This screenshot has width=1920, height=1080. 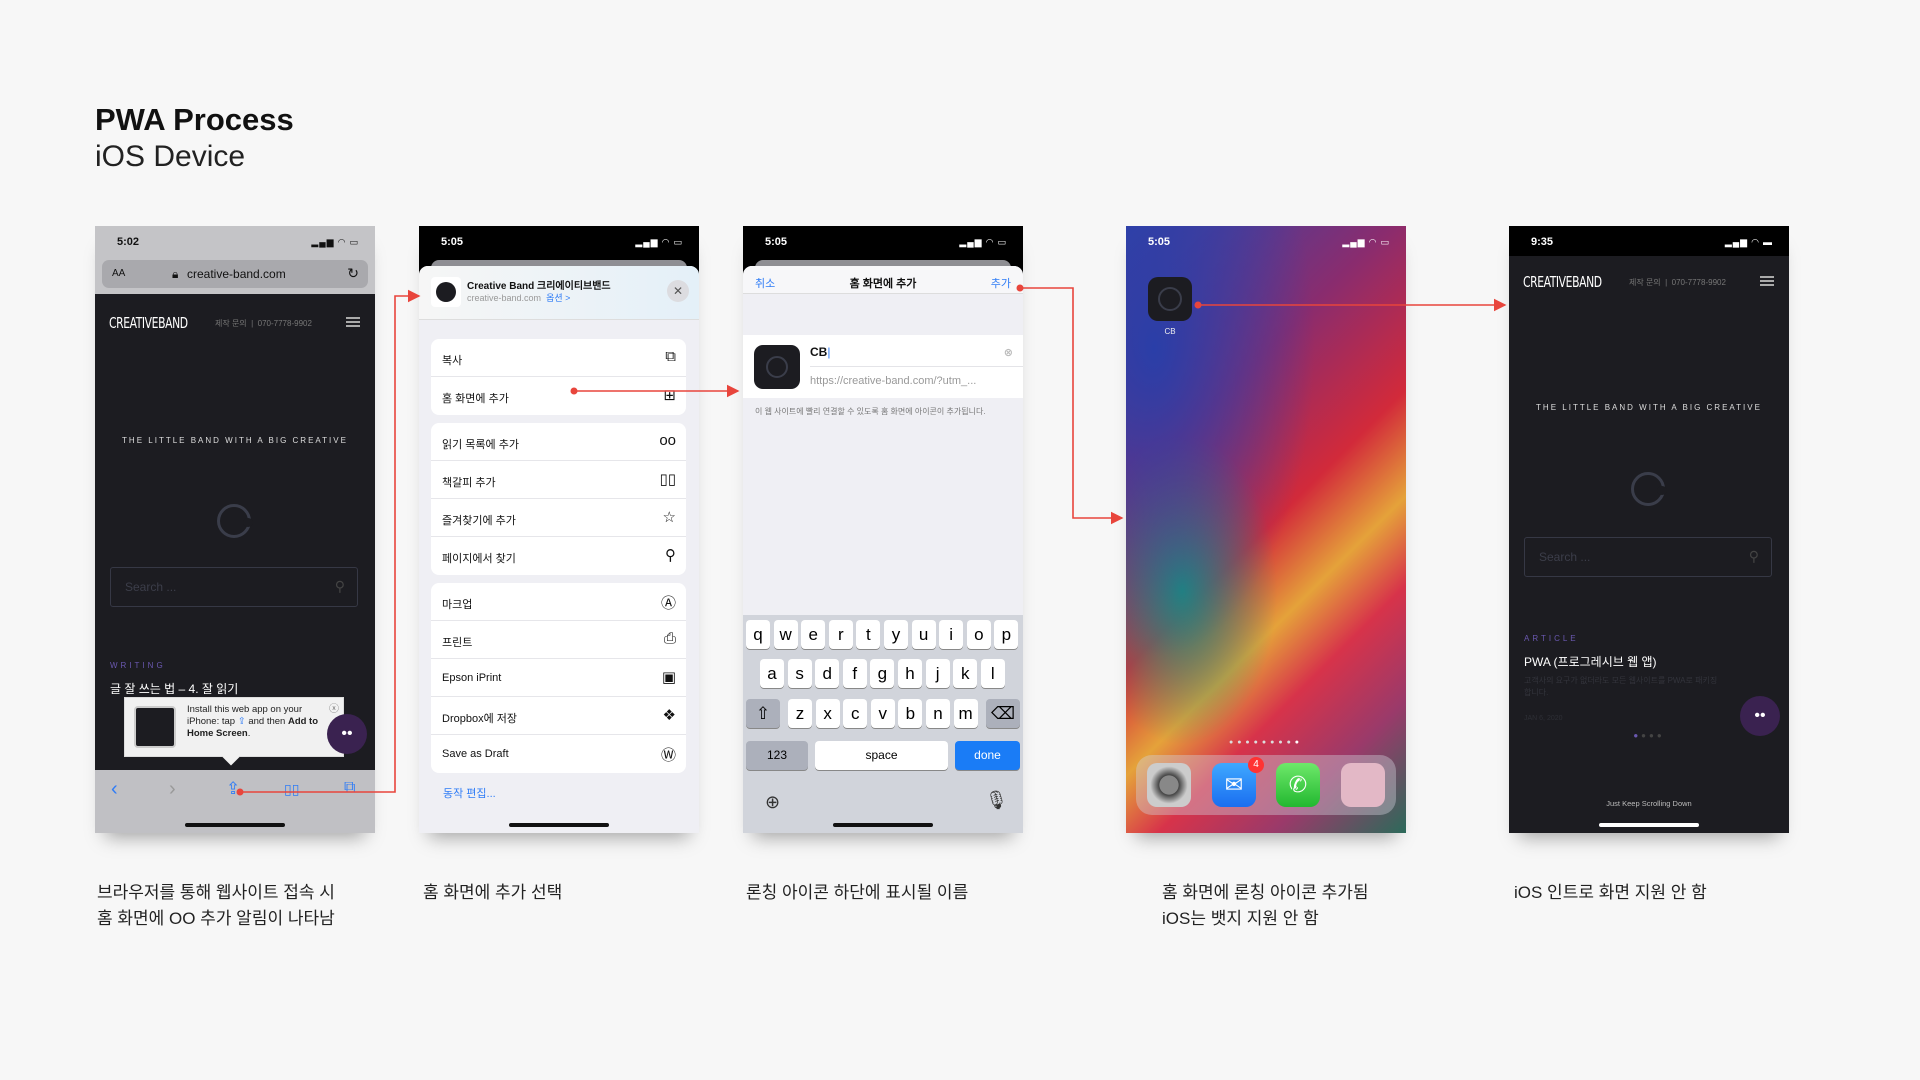 What do you see at coordinates (827, 673) in the screenshot?
I see `key-d: d` at bounding box center [827, 673].